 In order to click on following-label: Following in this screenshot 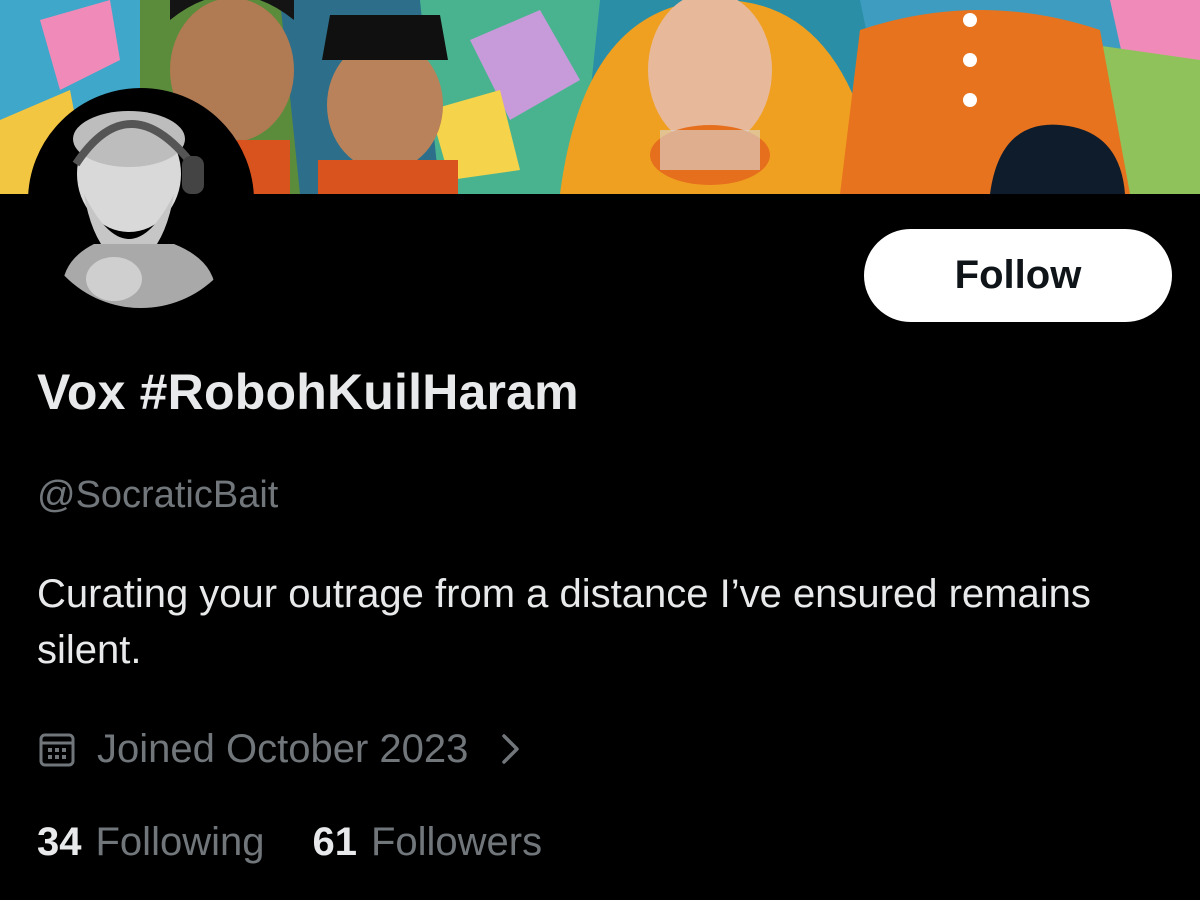, I will do `click(180, 842)`.